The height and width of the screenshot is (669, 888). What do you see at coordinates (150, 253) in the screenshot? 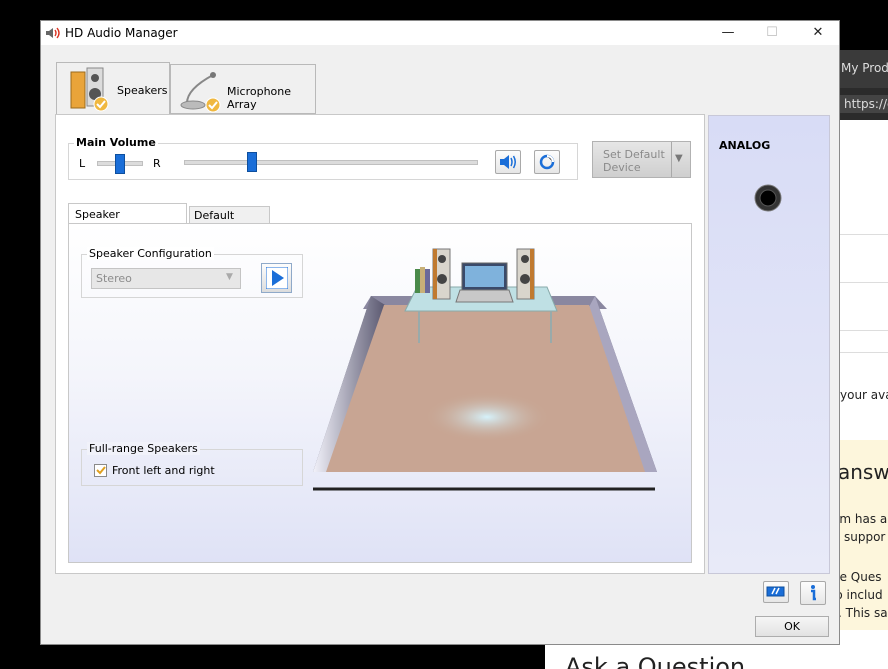
I see `speaker-configuration-group-label: Speaker Configuration` at bounding box center [150, 253].